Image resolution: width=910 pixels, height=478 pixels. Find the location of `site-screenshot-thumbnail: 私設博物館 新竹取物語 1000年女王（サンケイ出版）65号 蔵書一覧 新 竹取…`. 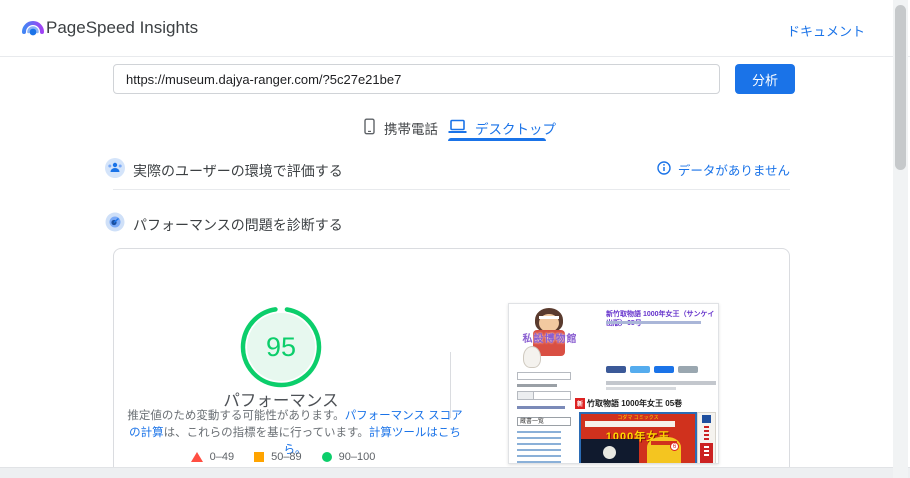

site-screenshot-thumbnail: 私設博物館 新竹取物語 1000年女王（サンケイ出版）65号 蔵書一覧 新 竹取… is located at coordinates (613, 383).